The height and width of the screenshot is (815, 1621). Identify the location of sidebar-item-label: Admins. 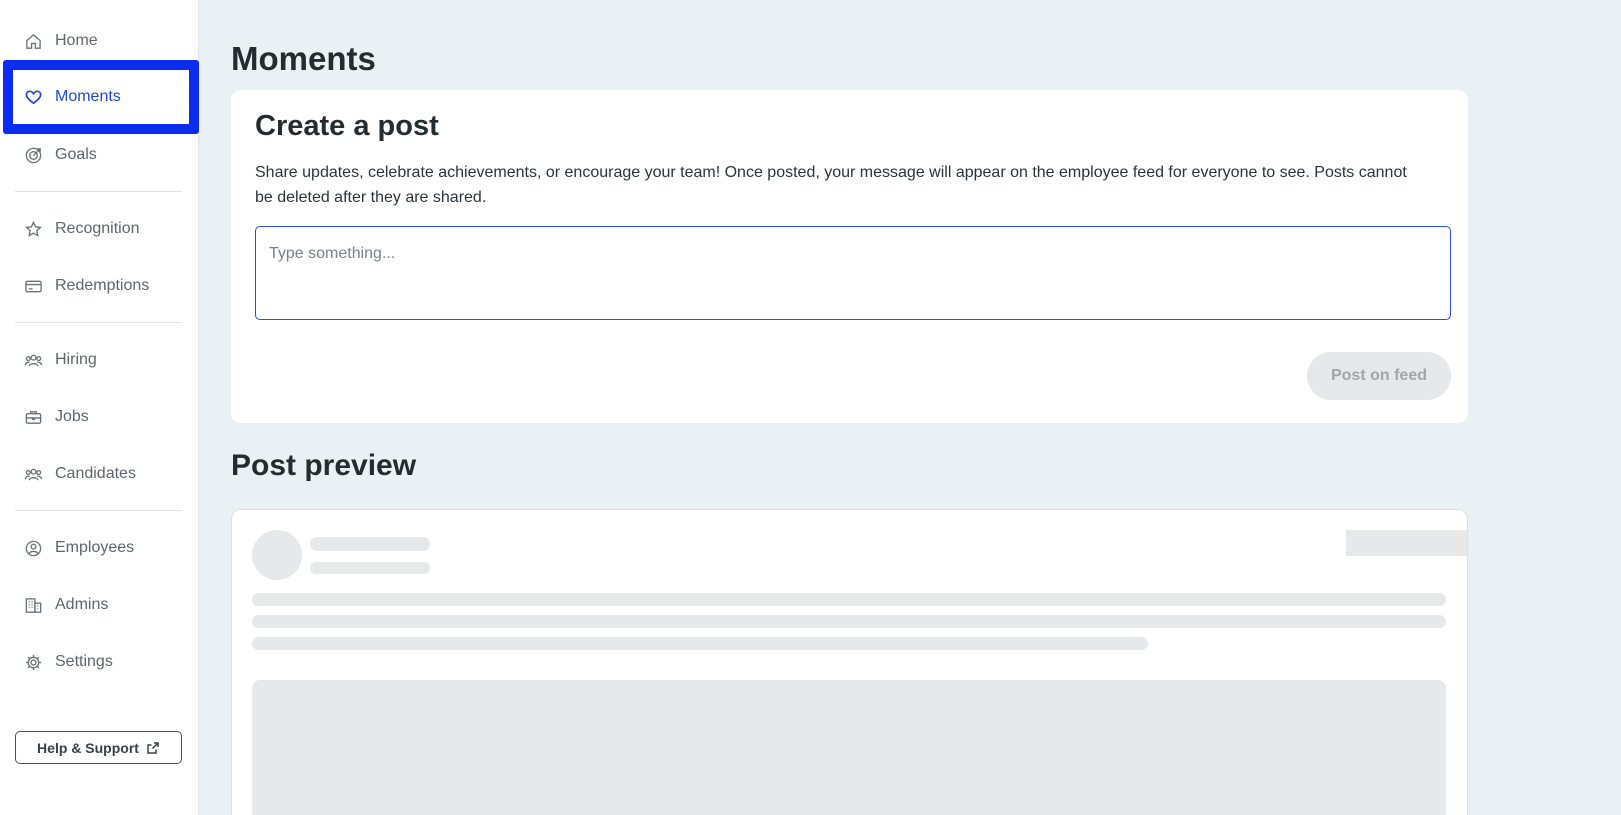
(82, 604).